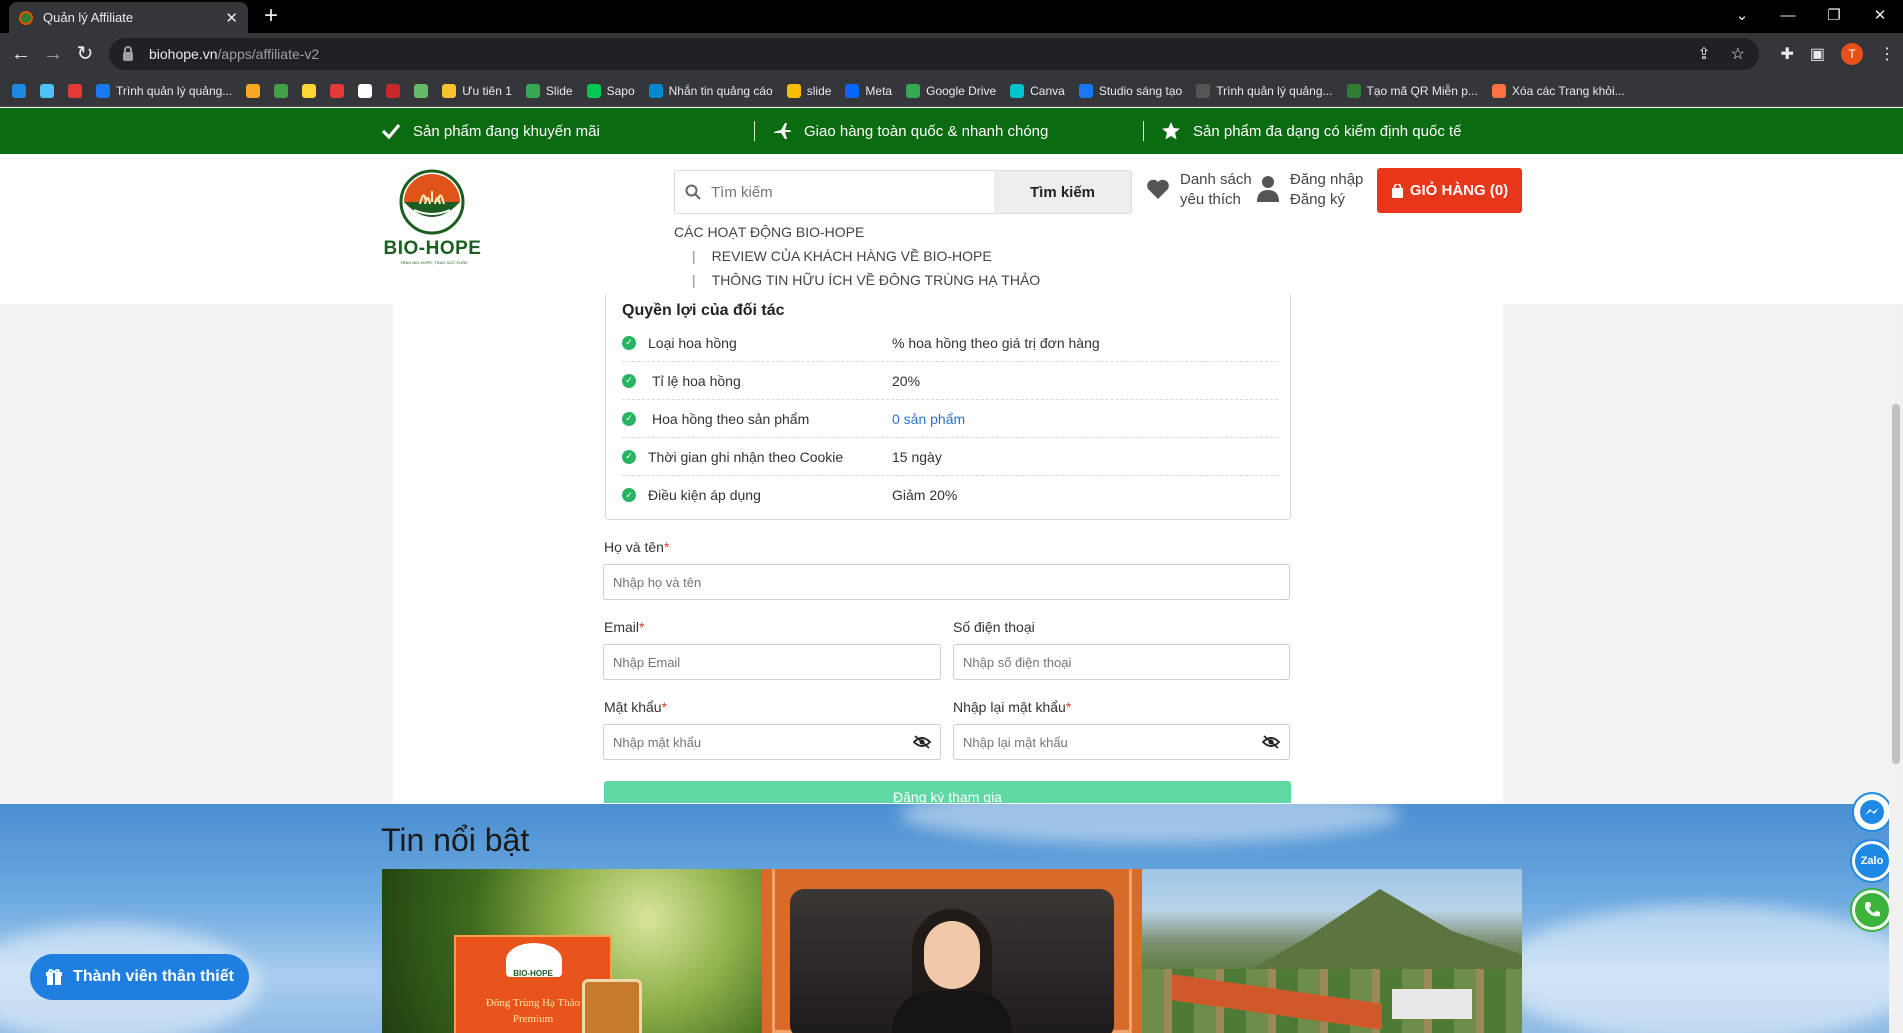 Image resolution: width=1903 pixels, height=1033 pixels. I want to click on benefit-label: Thời gian ghi nhận theo Cookie, so click(746, 456).